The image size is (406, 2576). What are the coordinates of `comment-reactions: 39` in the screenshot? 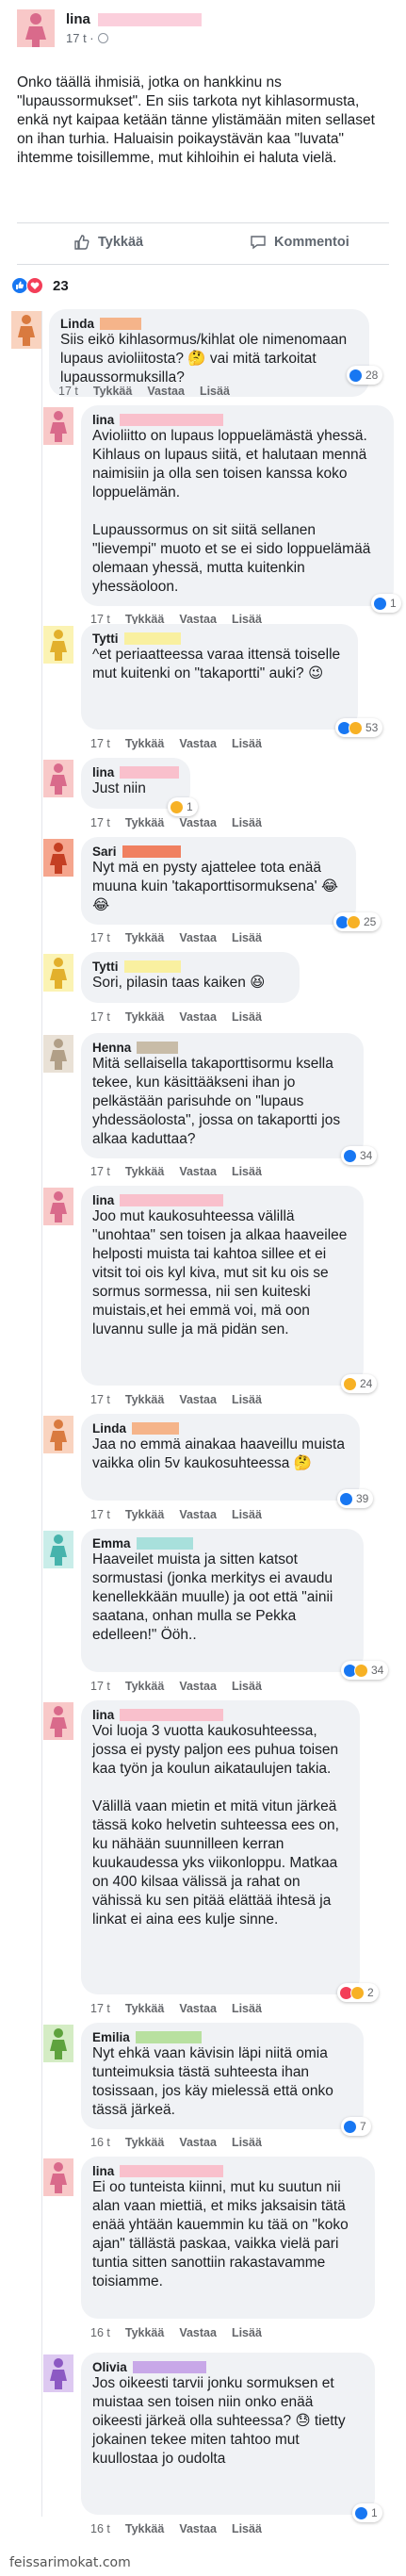 It's located at (355, 1498).